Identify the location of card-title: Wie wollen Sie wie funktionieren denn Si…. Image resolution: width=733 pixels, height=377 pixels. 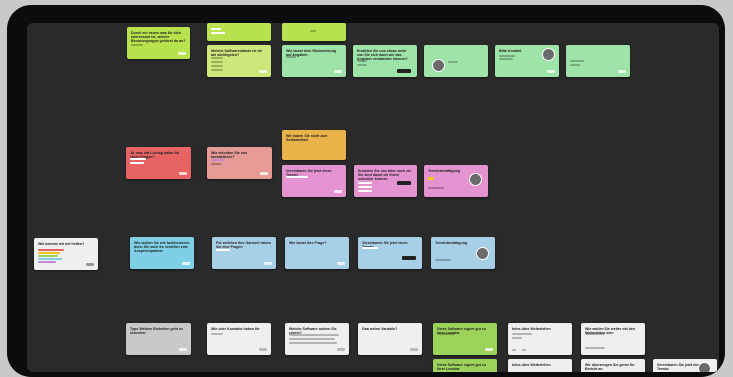
(162, 247).